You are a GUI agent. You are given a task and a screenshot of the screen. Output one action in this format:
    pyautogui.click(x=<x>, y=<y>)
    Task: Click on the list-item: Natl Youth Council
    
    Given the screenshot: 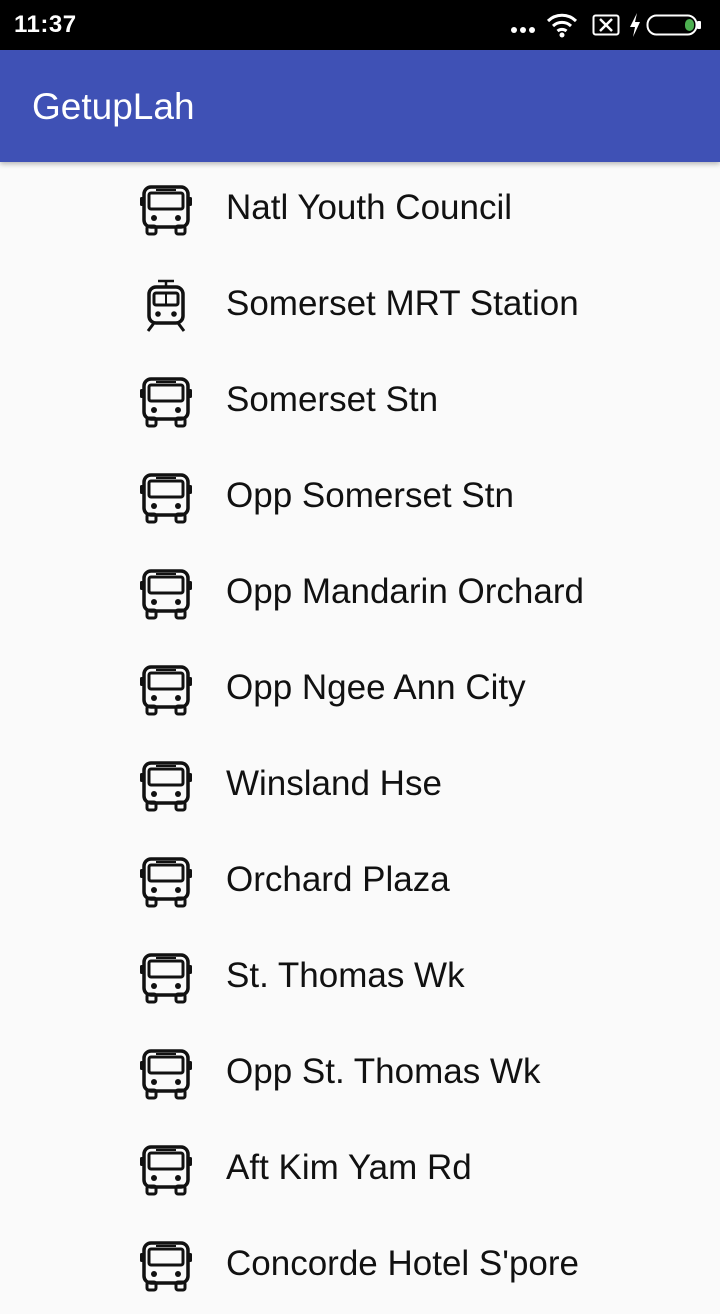 What is the action you would take?
    pyautogui.click(x=360, y=210)
    